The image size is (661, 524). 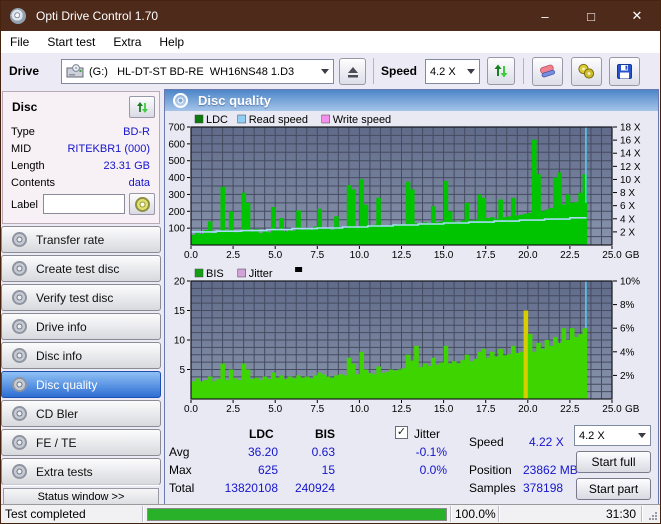 What do you see at coordinates (630, 167) in the screenshot?
I see `svg-text: 12 X` at bounding box center [630, 167].